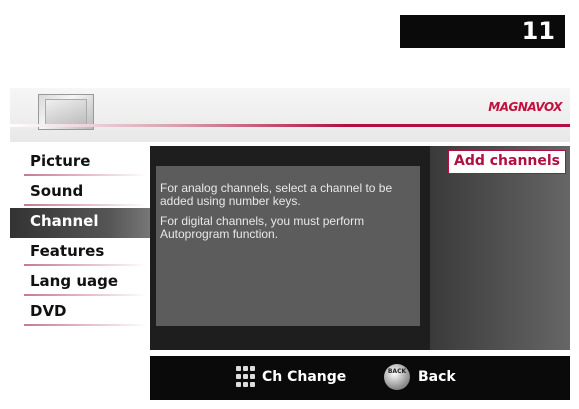 Image resolution: width=579 pixels, height=409 pixels. Describe the element at coordinates (397, 371) in the screenshot. I see `back-icon-text: BACK` at that location.